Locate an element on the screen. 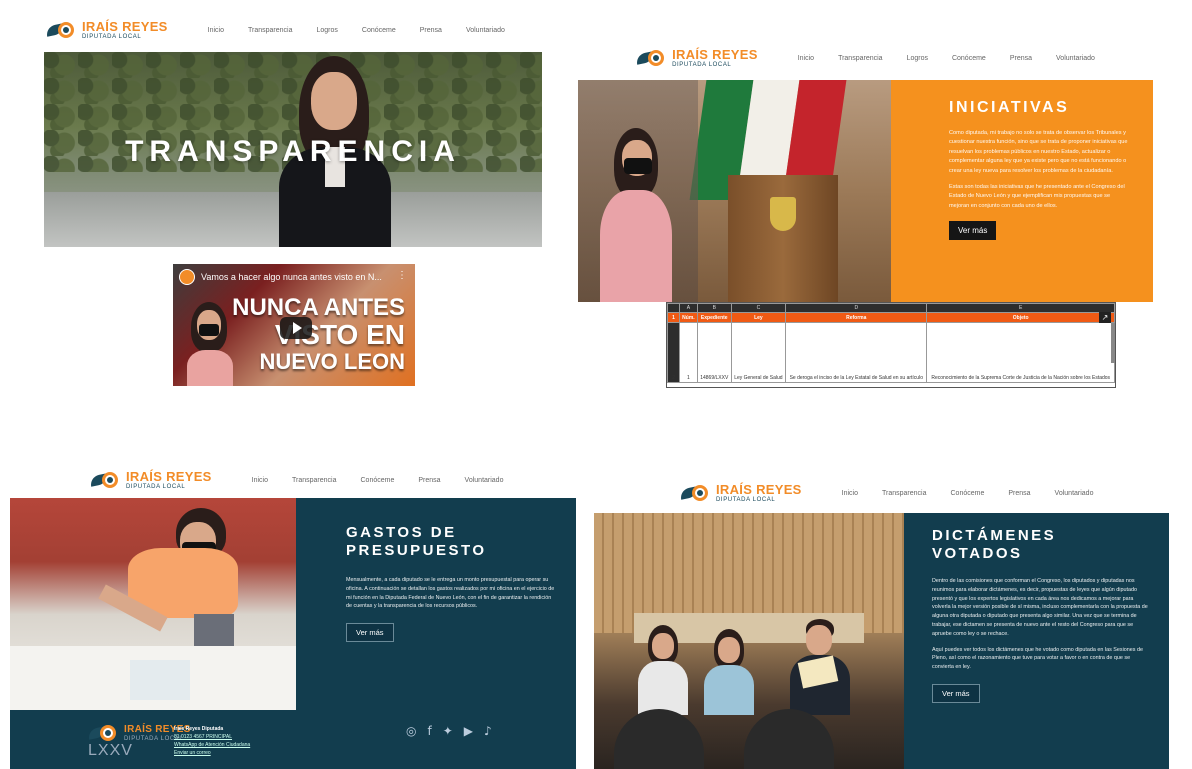  iniciativas-photo is located at coordinates (734, 191).